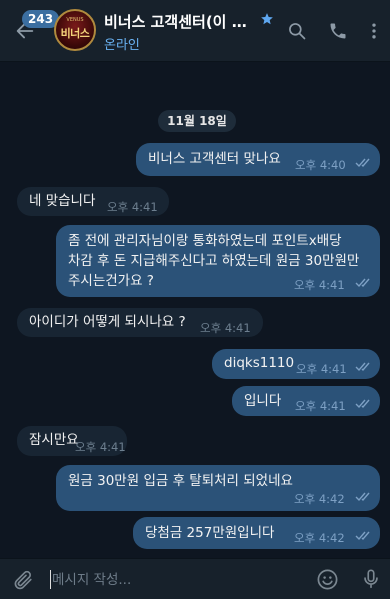 This screenshot has height=599, width=390. Describe the element at coordinates (371, 579) in the screenshot. I see `microphone-icon` at that location.